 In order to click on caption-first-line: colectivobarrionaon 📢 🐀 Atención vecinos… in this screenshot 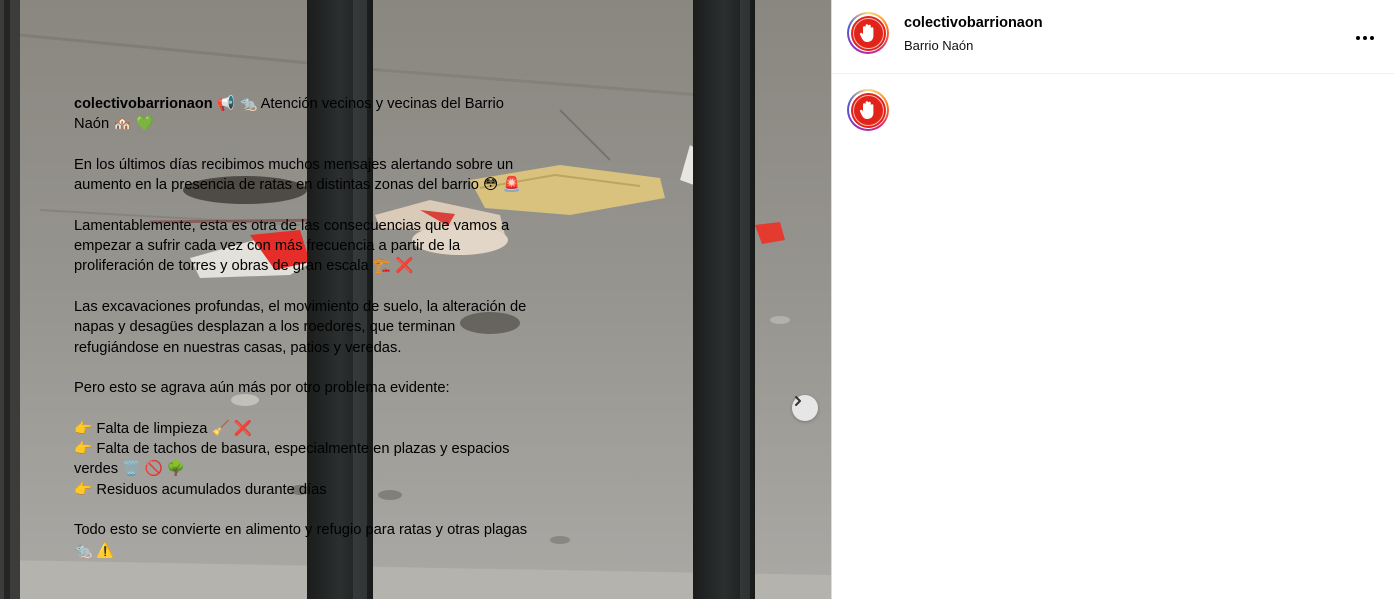, I will do `click(304, 114)`.